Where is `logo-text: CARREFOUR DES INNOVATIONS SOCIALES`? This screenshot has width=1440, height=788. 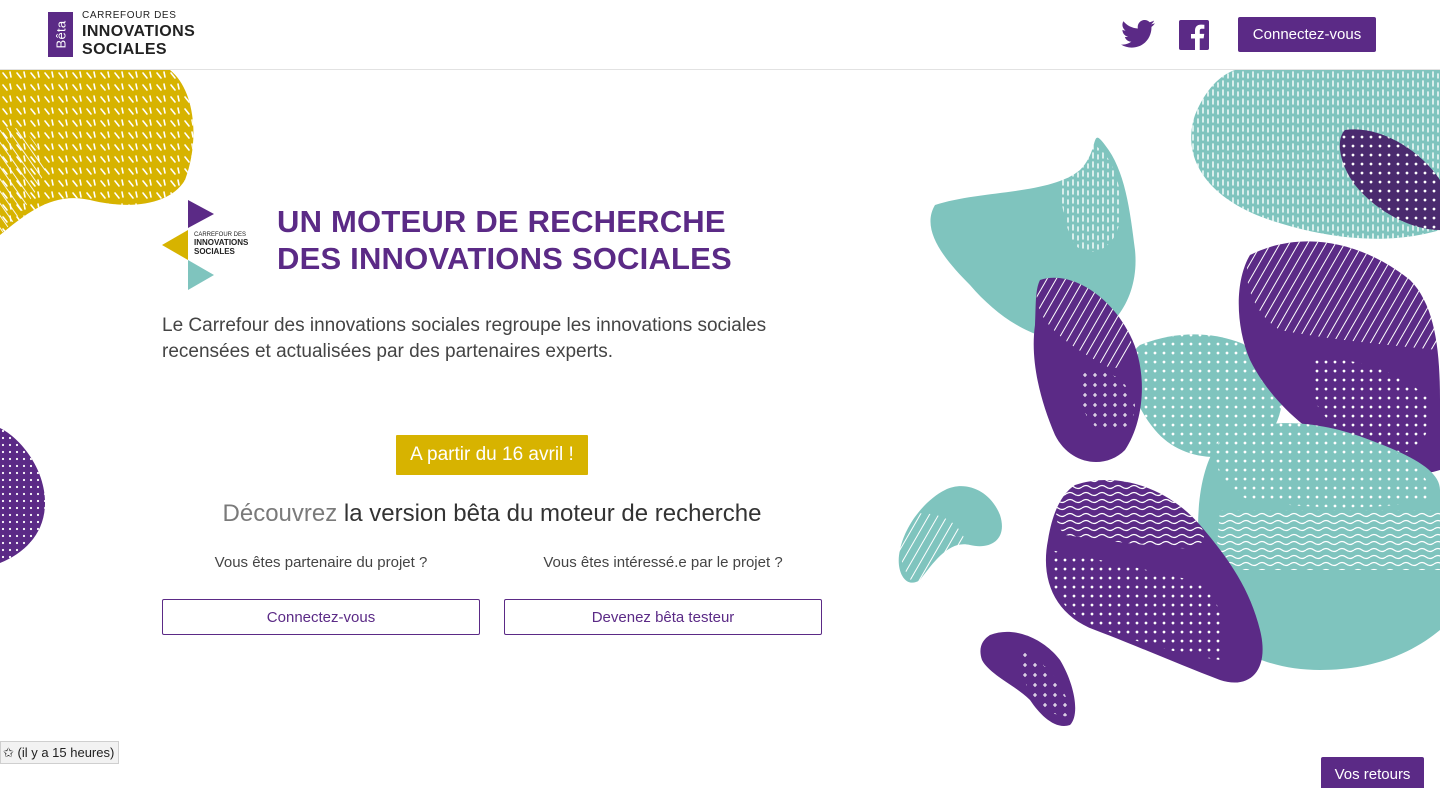 logo-text: CARREFOUR DES INNOVATIONS SOCIALES is located at coordinates (139, 34).